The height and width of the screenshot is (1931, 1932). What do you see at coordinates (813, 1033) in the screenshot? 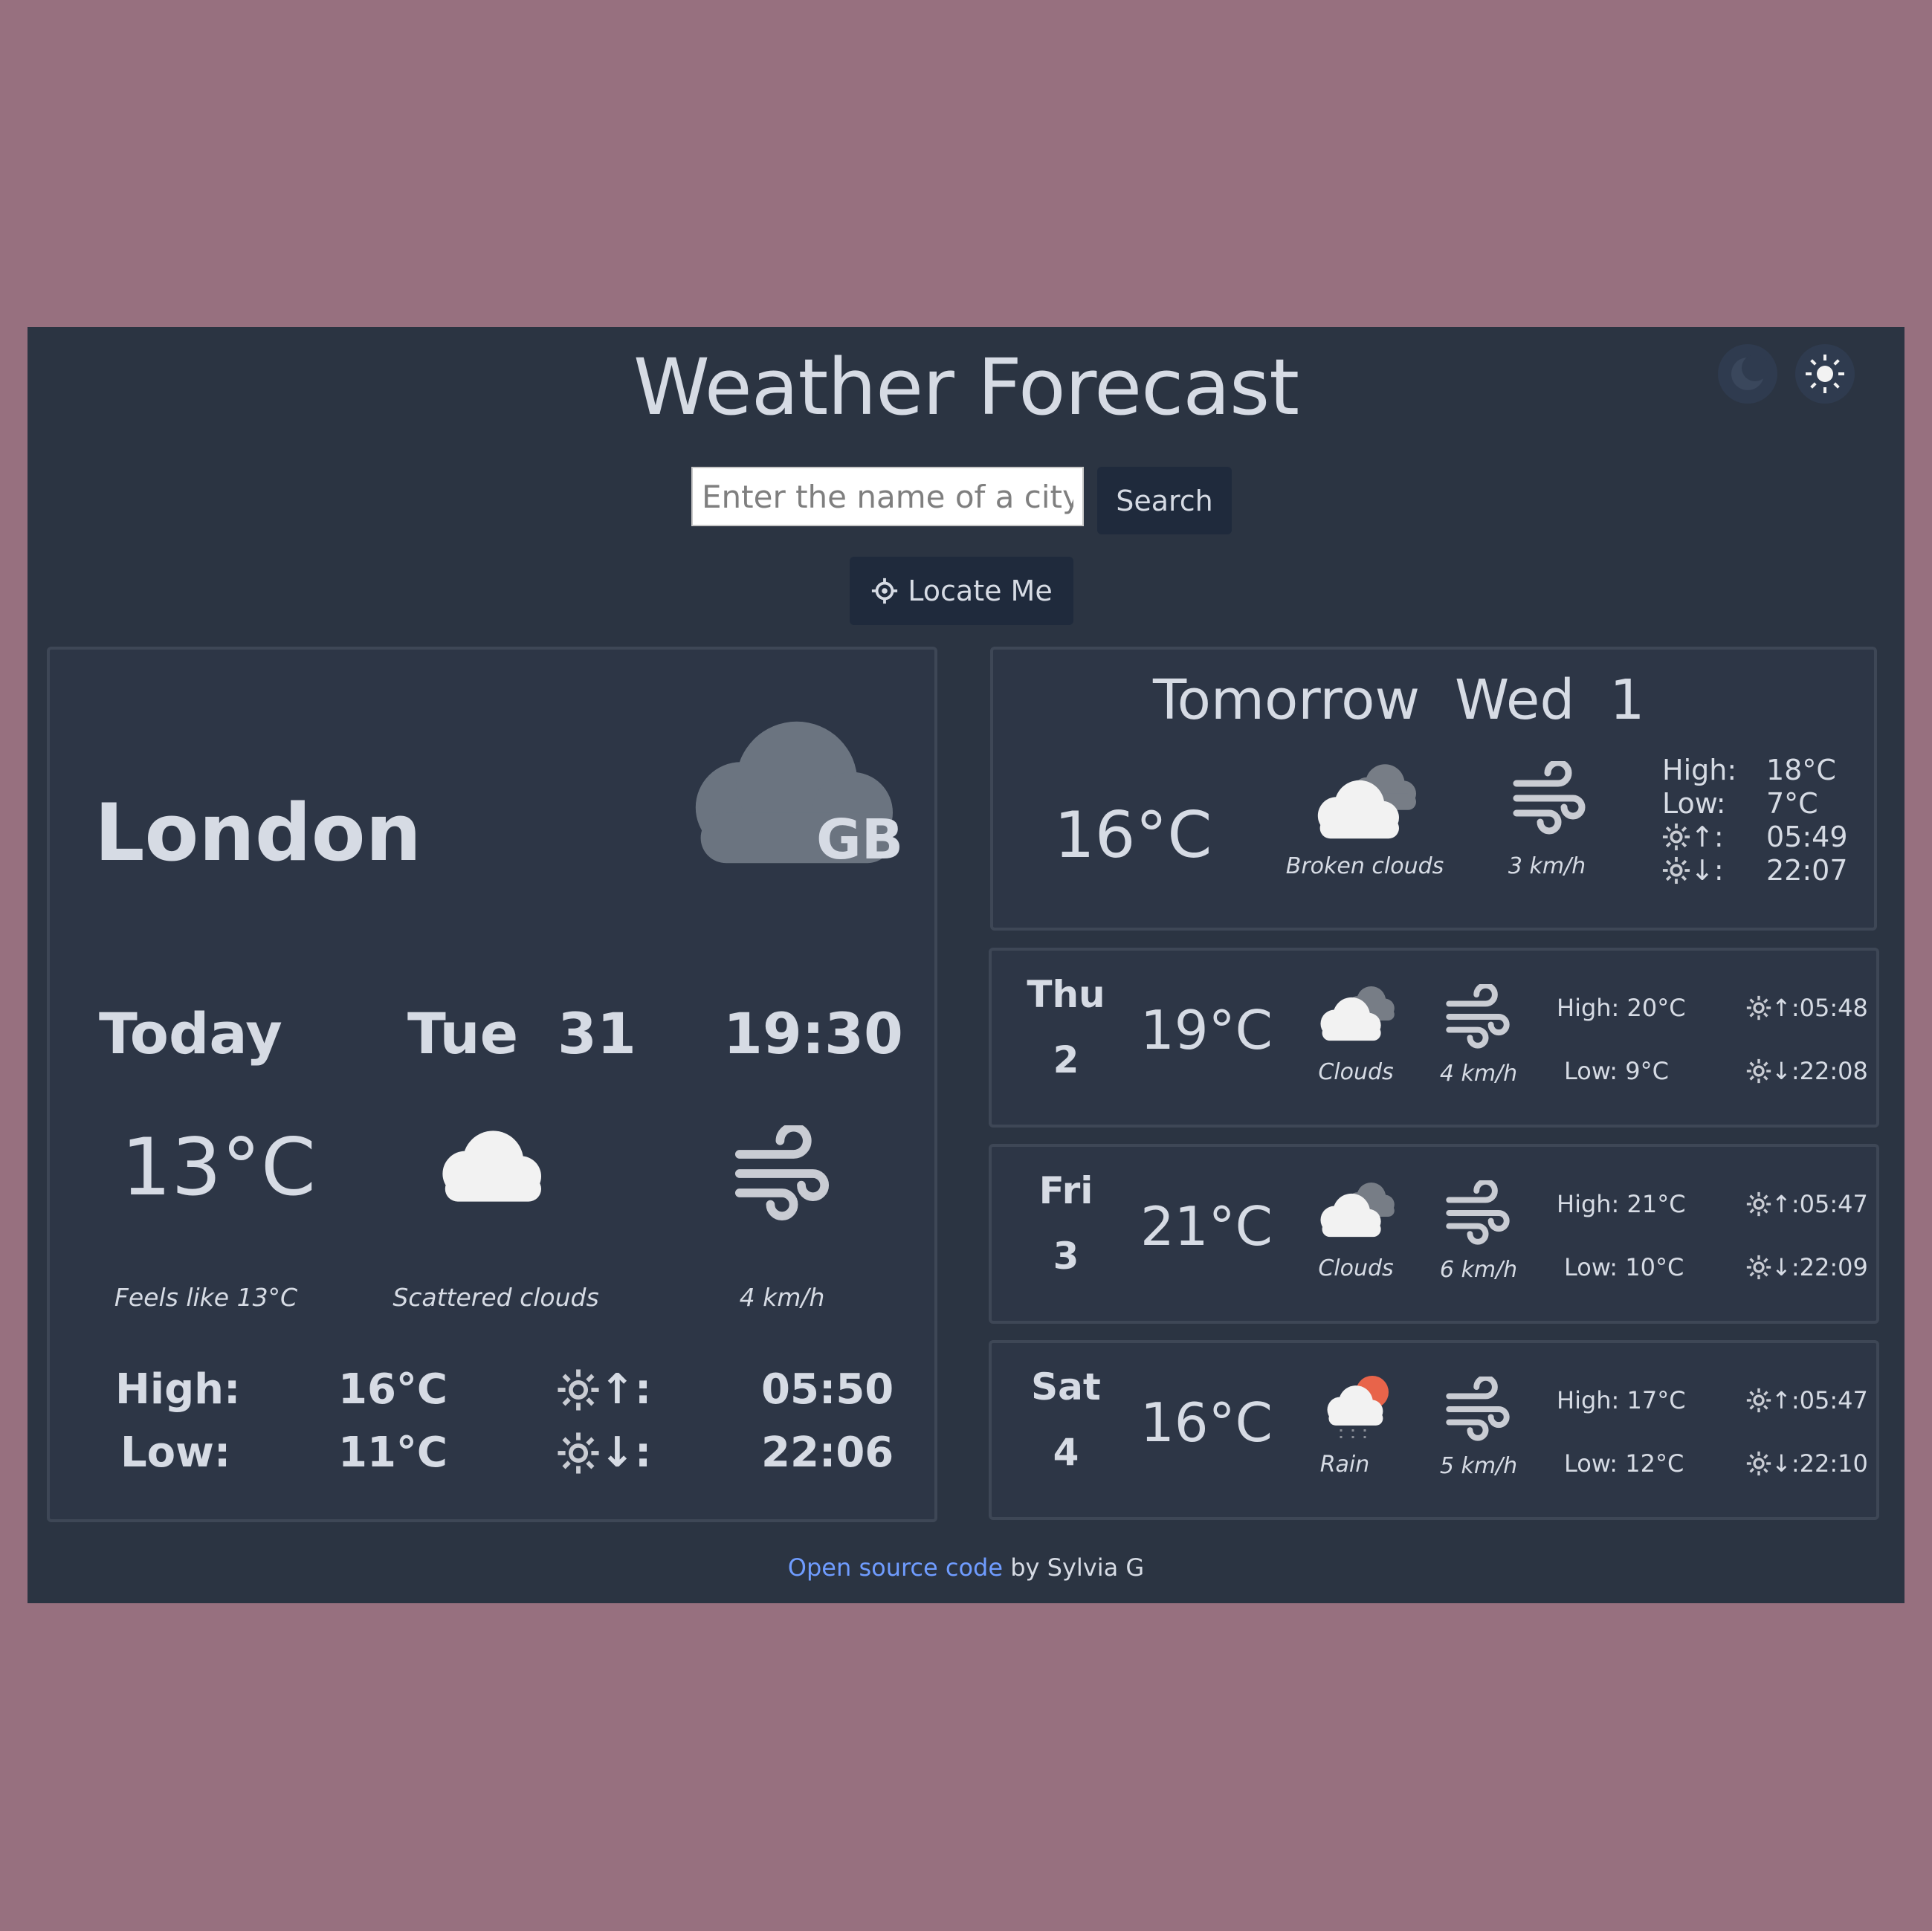
I see `today-time: 19:30` at bounding box center [813, 1033].